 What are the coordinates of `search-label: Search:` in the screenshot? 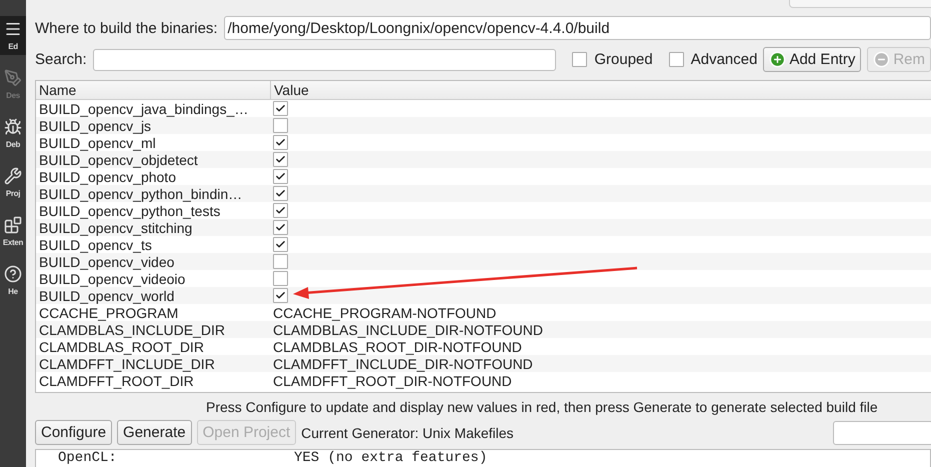 It's located at (61, 59).